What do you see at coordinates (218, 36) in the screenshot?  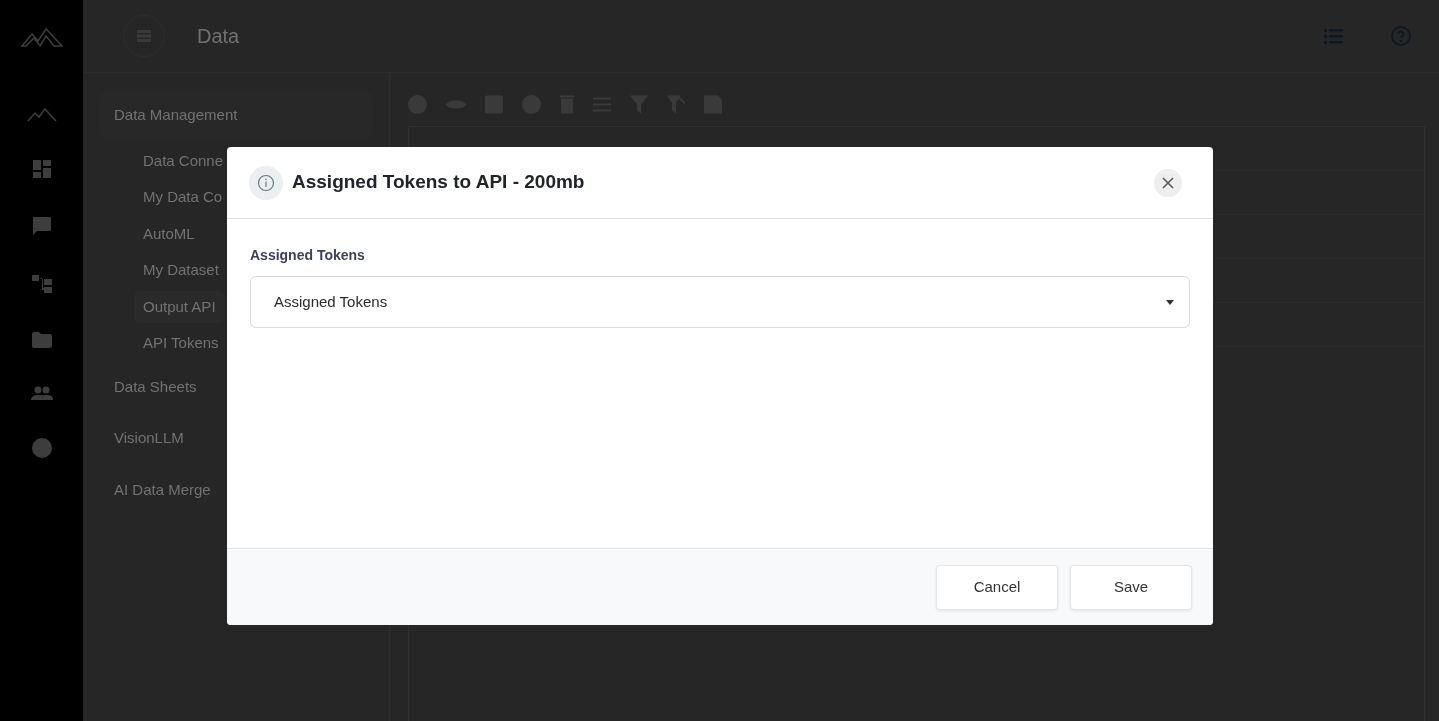 I see `page-title: Data` at bounding box center [218, 36].